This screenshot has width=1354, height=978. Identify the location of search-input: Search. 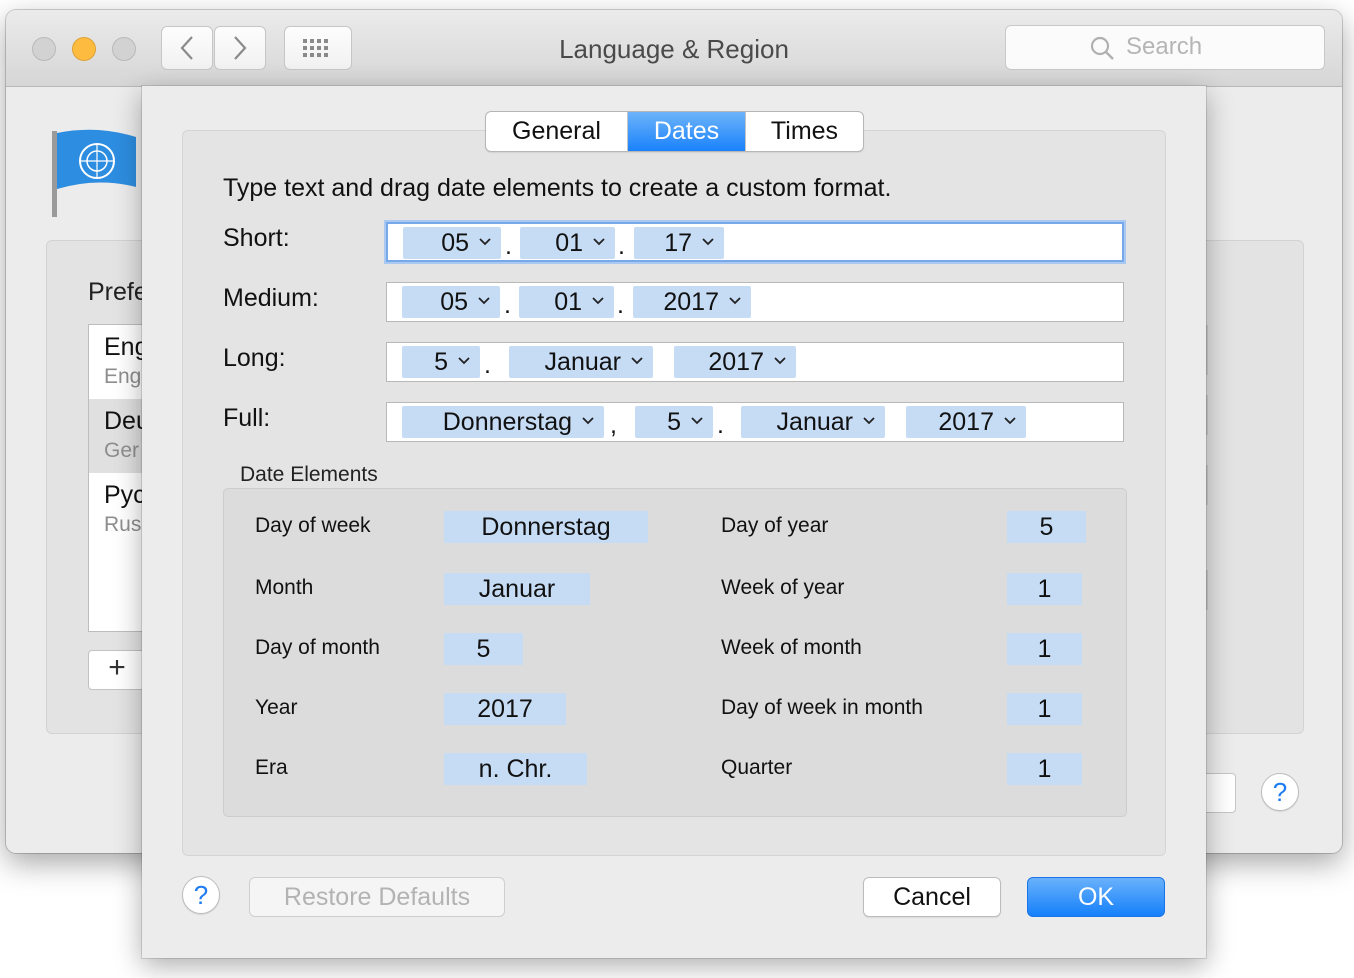
(1165, 47).